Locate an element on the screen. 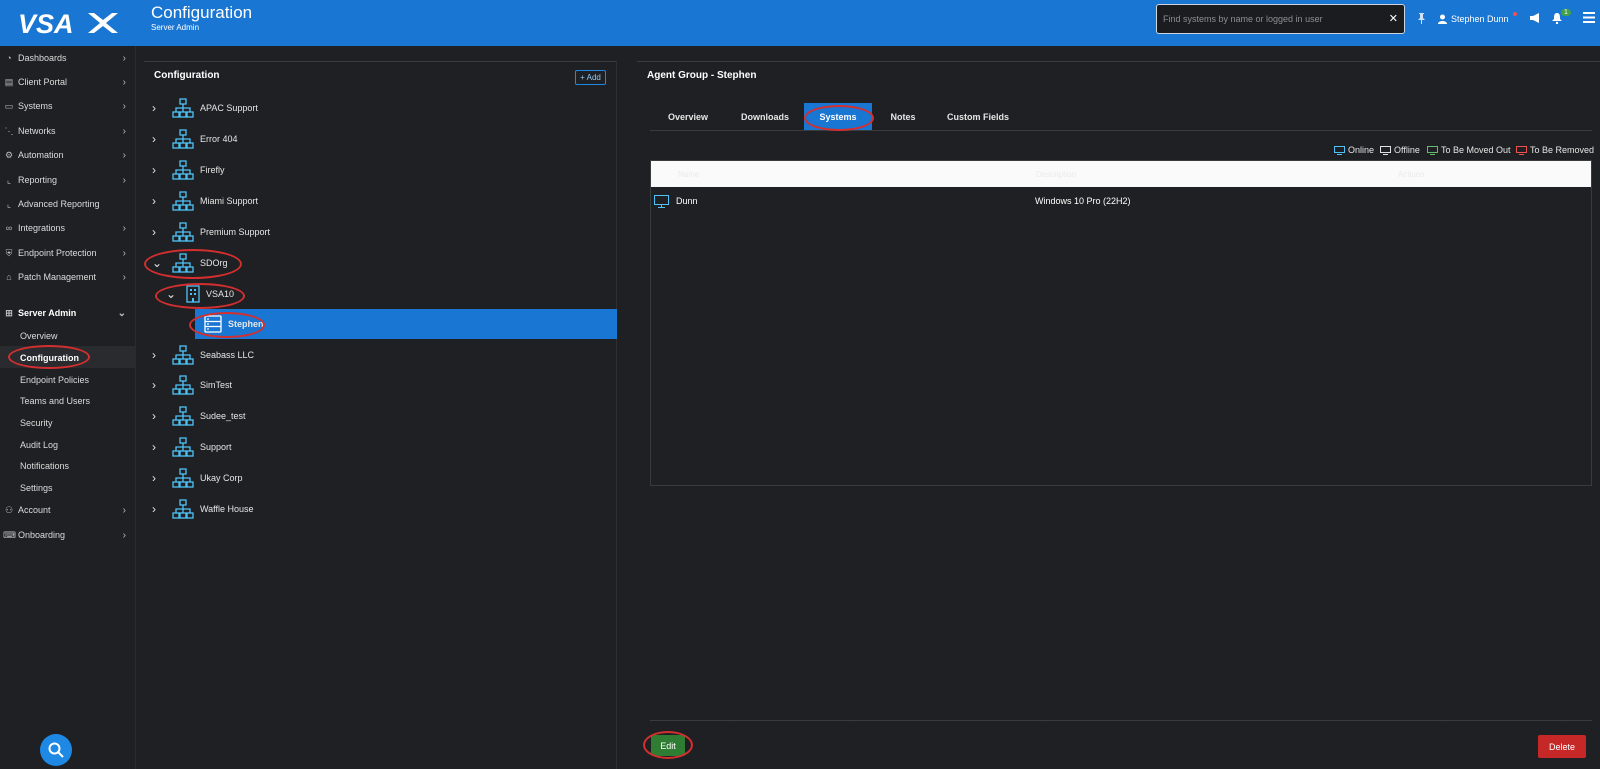 The width and height of the screenshot is (1600, 769). tree-node-apac-support: › APAC Support is located at coordinates (205, 108).